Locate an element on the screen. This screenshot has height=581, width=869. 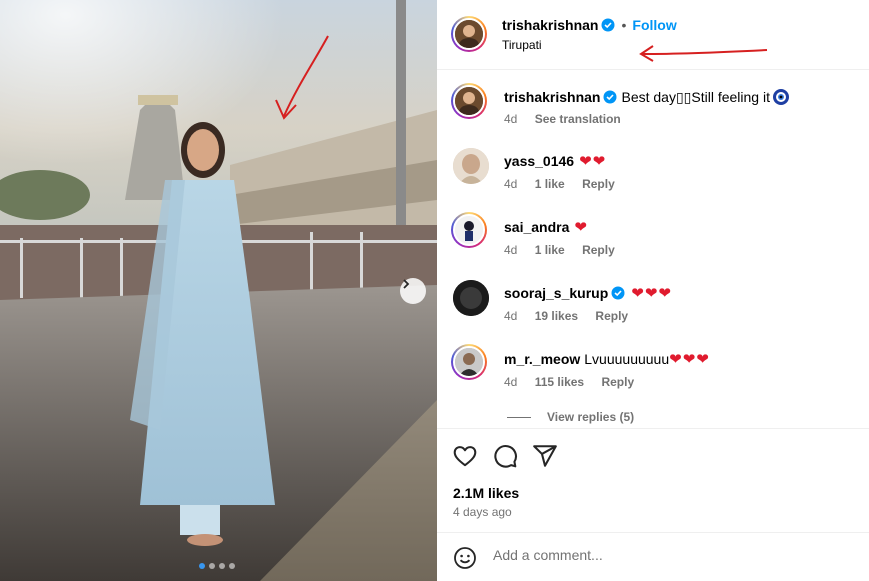
emoji-icon is located at coordinates (465, 558).